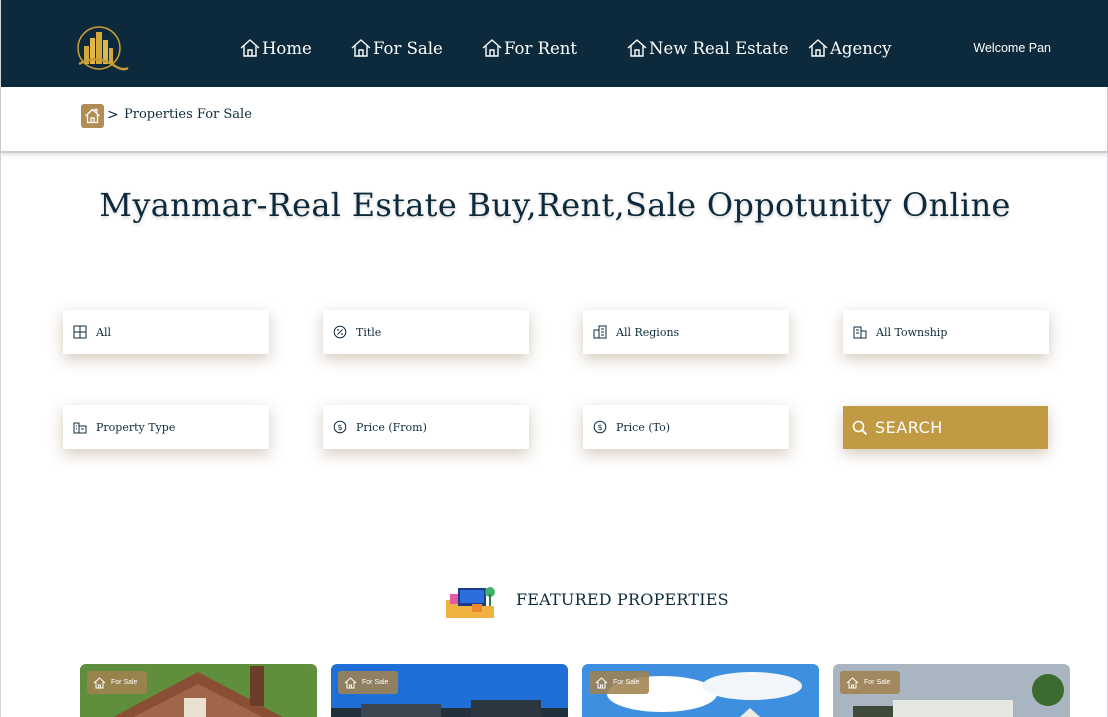  I want to click on search-button-label: SEARCH, so click(909, 427).